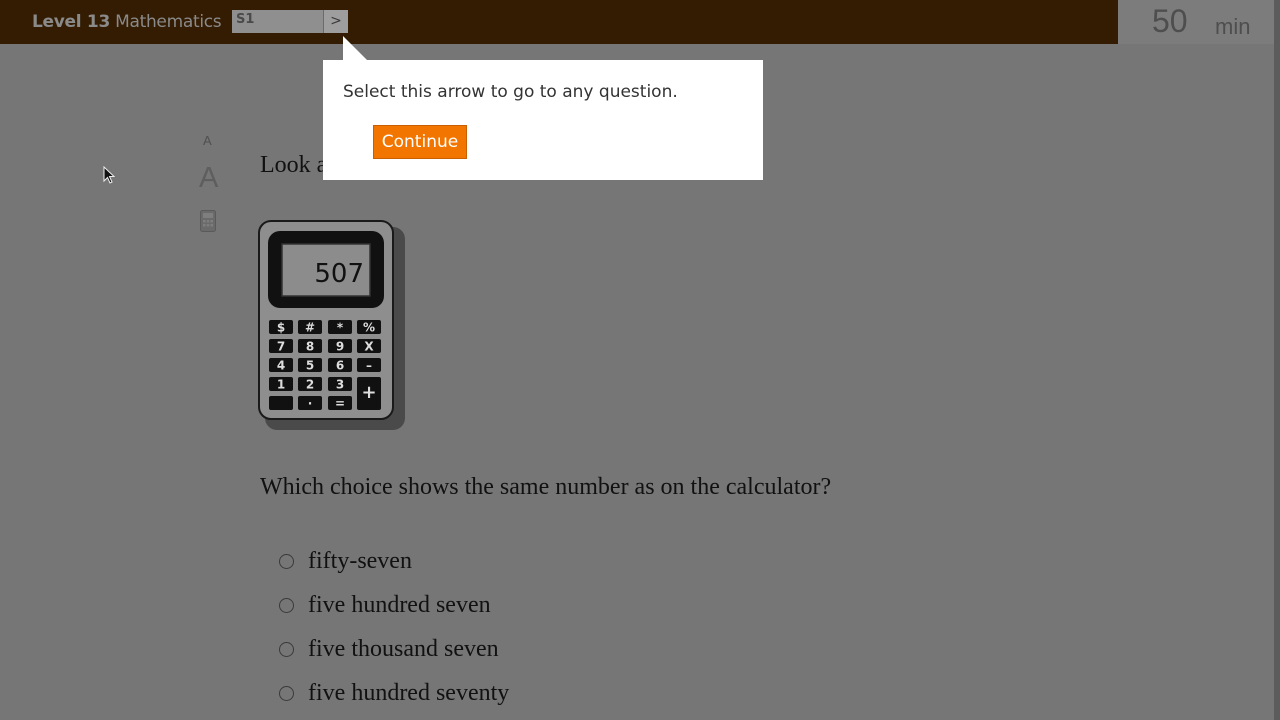 The height and width of the screenshot is (720, 1280). I want to click on calculator-key, so click(281, 403).